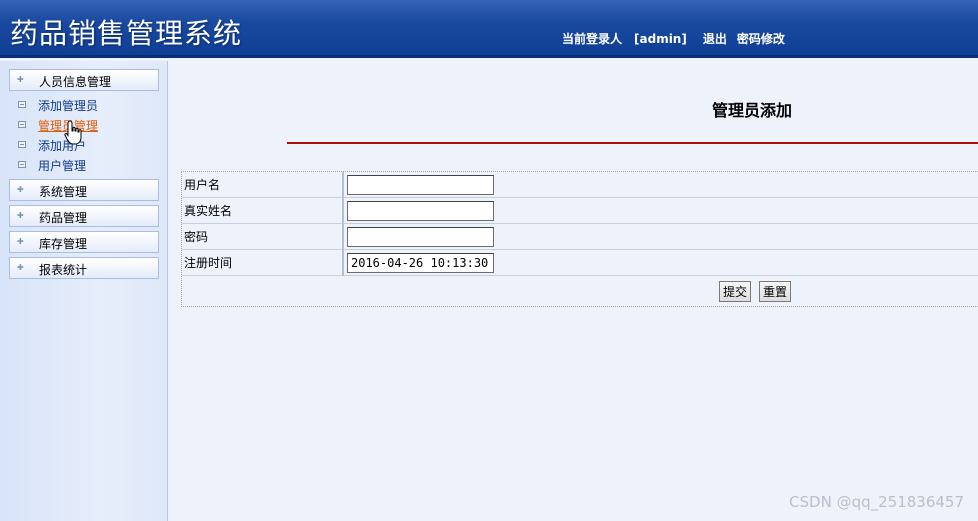  What do you see at coordinates (263, 263) in the screenshot?
I see `regtime-label: 注册时间` at bounding box center [263, 263].